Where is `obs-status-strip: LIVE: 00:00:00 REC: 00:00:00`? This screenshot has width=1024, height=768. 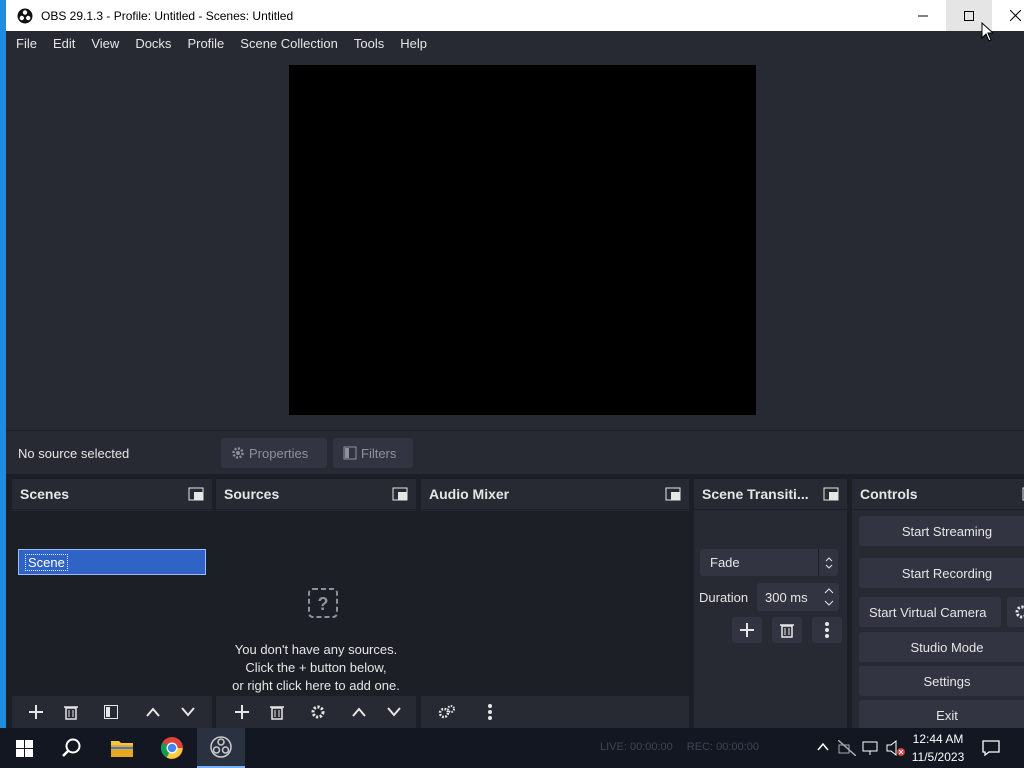 obs-status-strip: LIVE: 00:00:00 REC: 00:00:00 is located at coordinates (679, 747).